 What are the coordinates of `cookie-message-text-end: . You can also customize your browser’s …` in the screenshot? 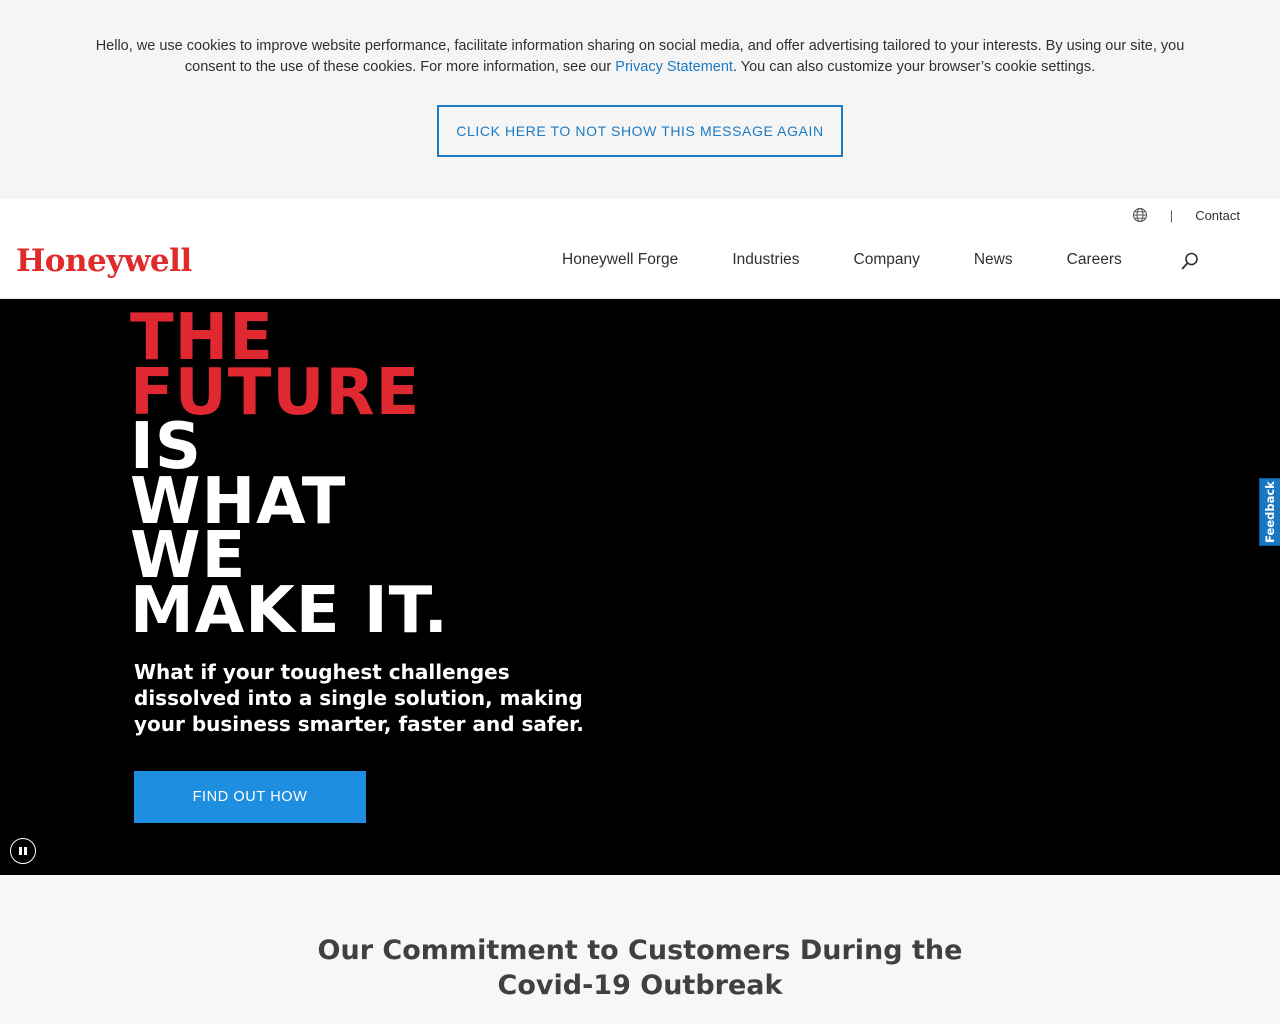 It's located at (914, 67).